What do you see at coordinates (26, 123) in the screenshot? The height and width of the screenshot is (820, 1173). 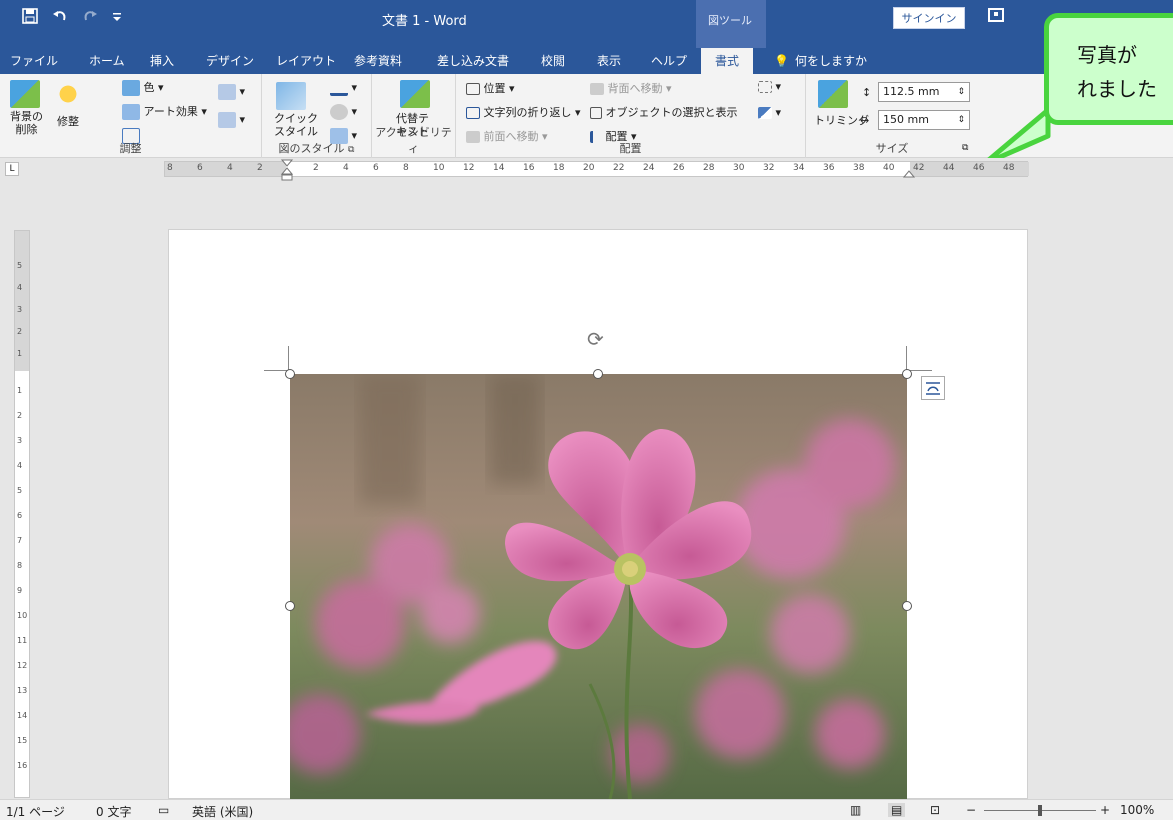 I see `remove-background-button: 背景の 削除` at bounding box center [26, 123].